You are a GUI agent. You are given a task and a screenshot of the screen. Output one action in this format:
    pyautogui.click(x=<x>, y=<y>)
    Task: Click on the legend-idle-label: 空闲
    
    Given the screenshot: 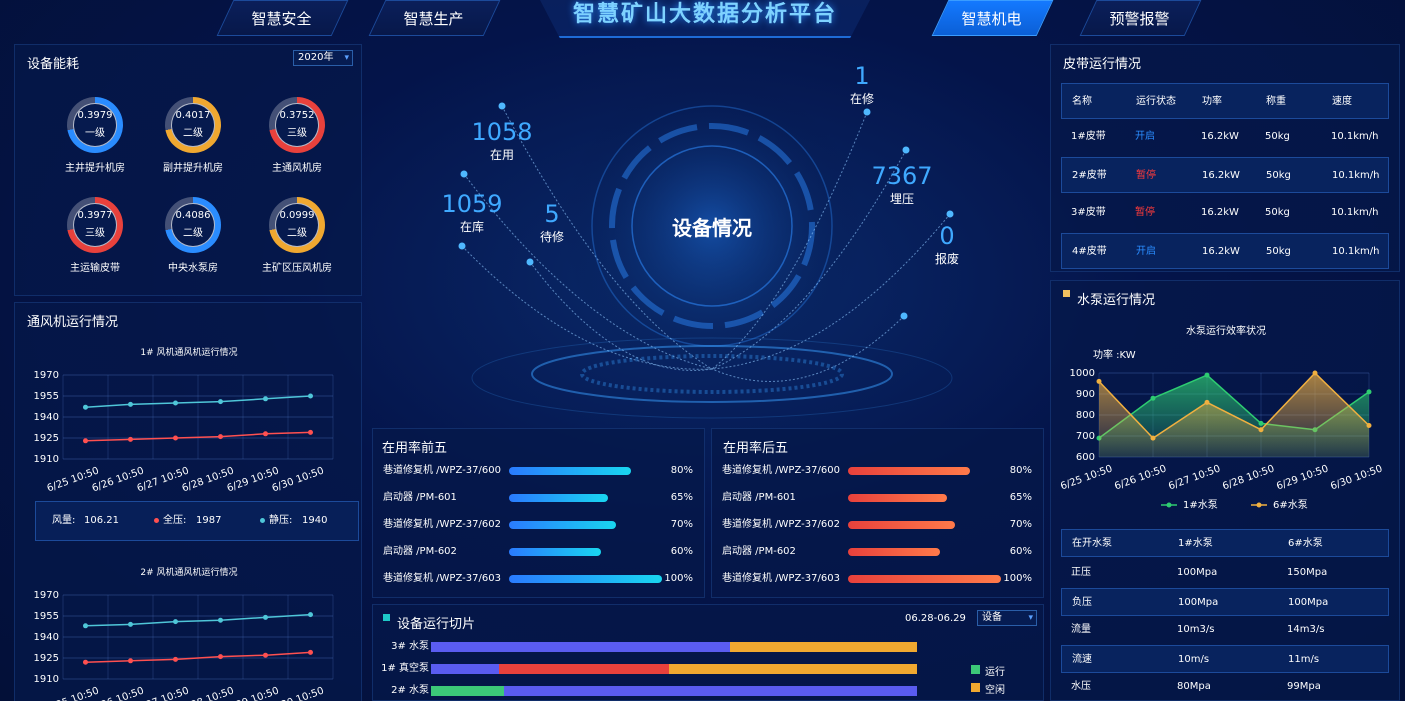 What is the action you would take?
    pyautogui.click(x=995, y=690)
    